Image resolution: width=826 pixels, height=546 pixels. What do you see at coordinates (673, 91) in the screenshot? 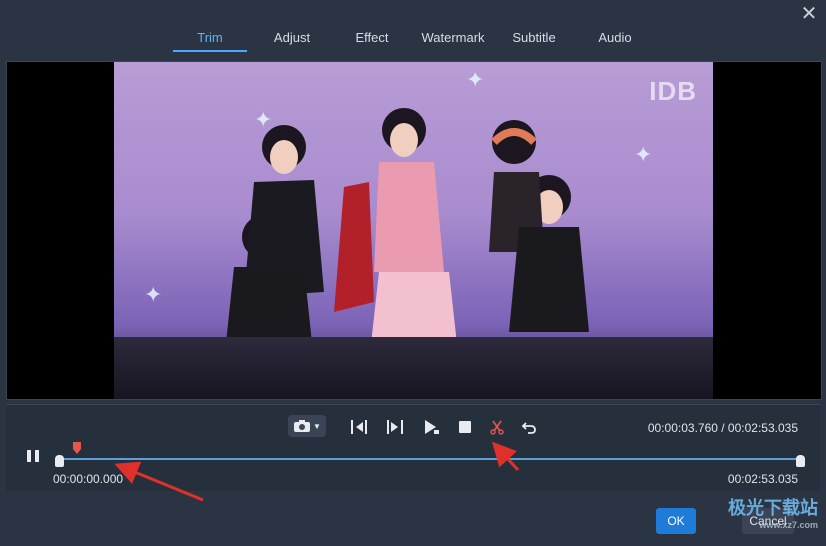
I see `video-overlay-text: IDB` at bounding box center [673, 91].